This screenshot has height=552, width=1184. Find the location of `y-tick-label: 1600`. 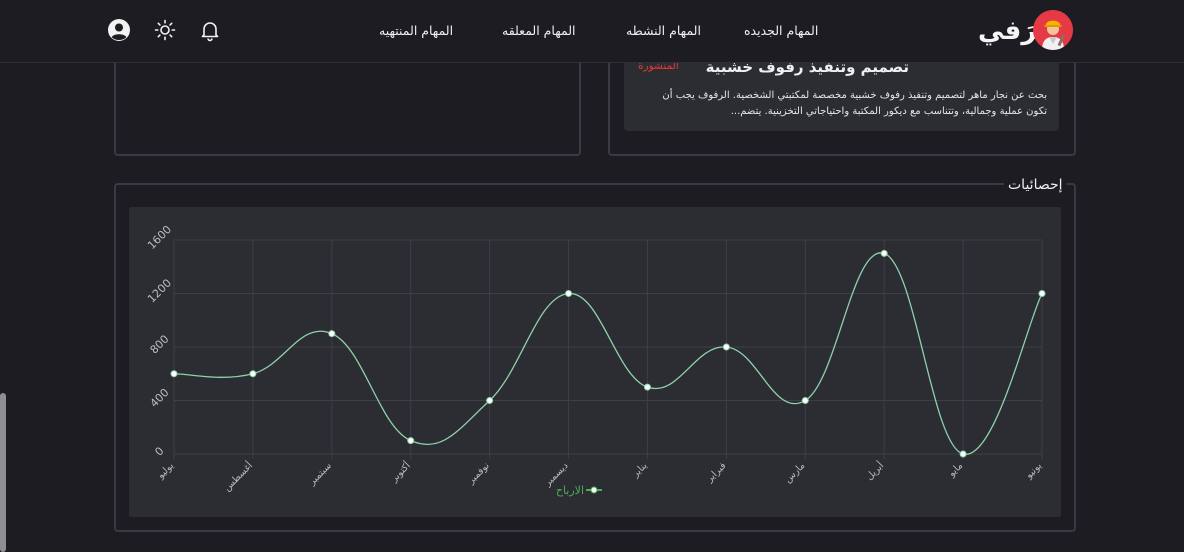

y-tick-label: 1600 is located at coordinates (159, 237).